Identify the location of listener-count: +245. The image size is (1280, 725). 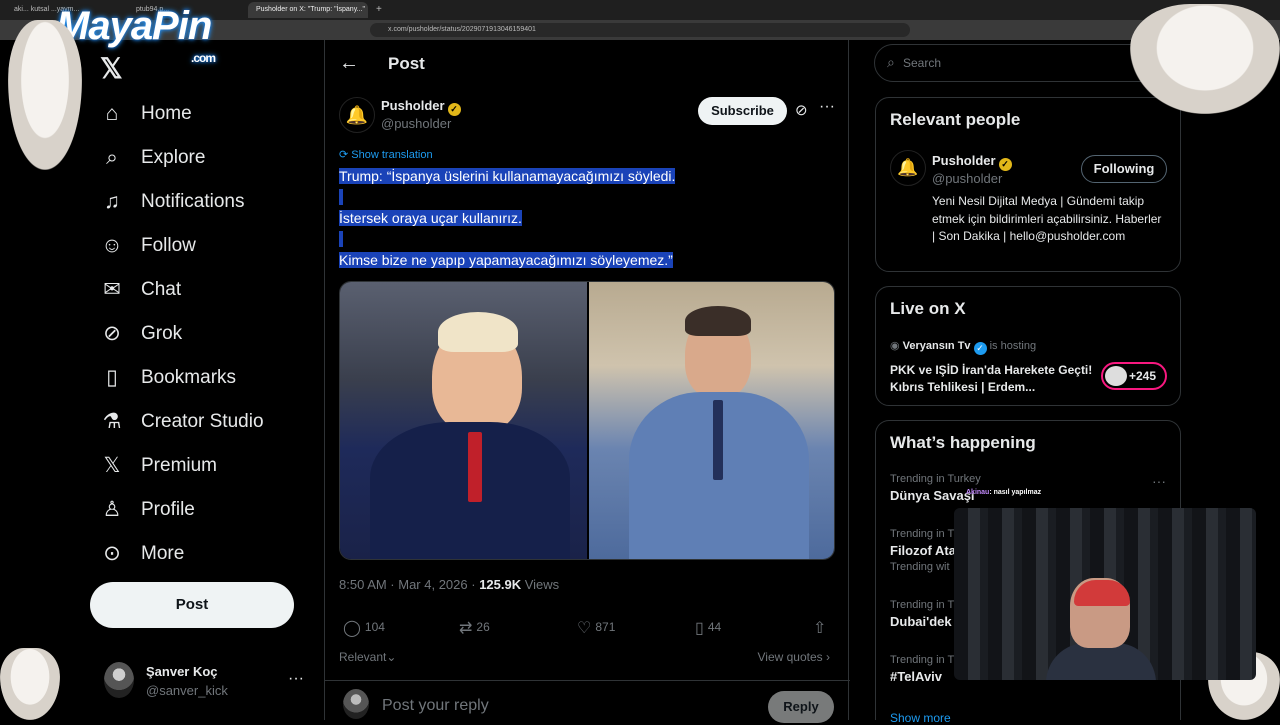
(1143, 376).